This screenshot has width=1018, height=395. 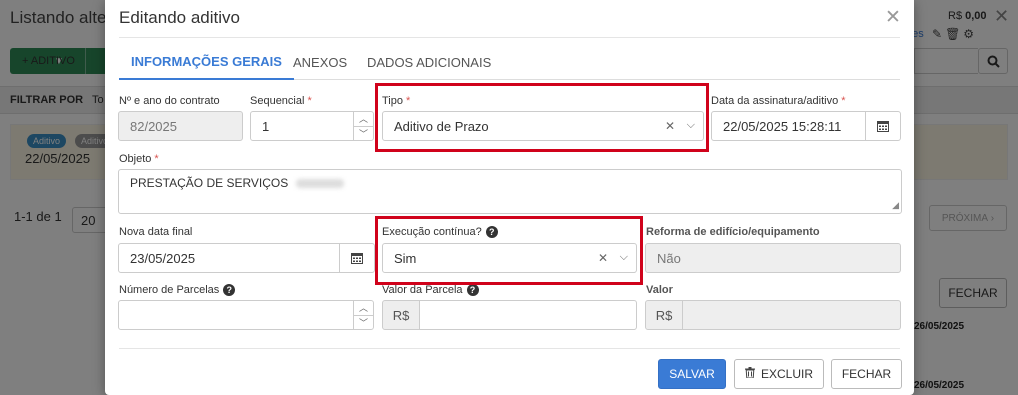 I want to click on tipo-value: Aditivo de Prazo, so click(x=441, y=126).